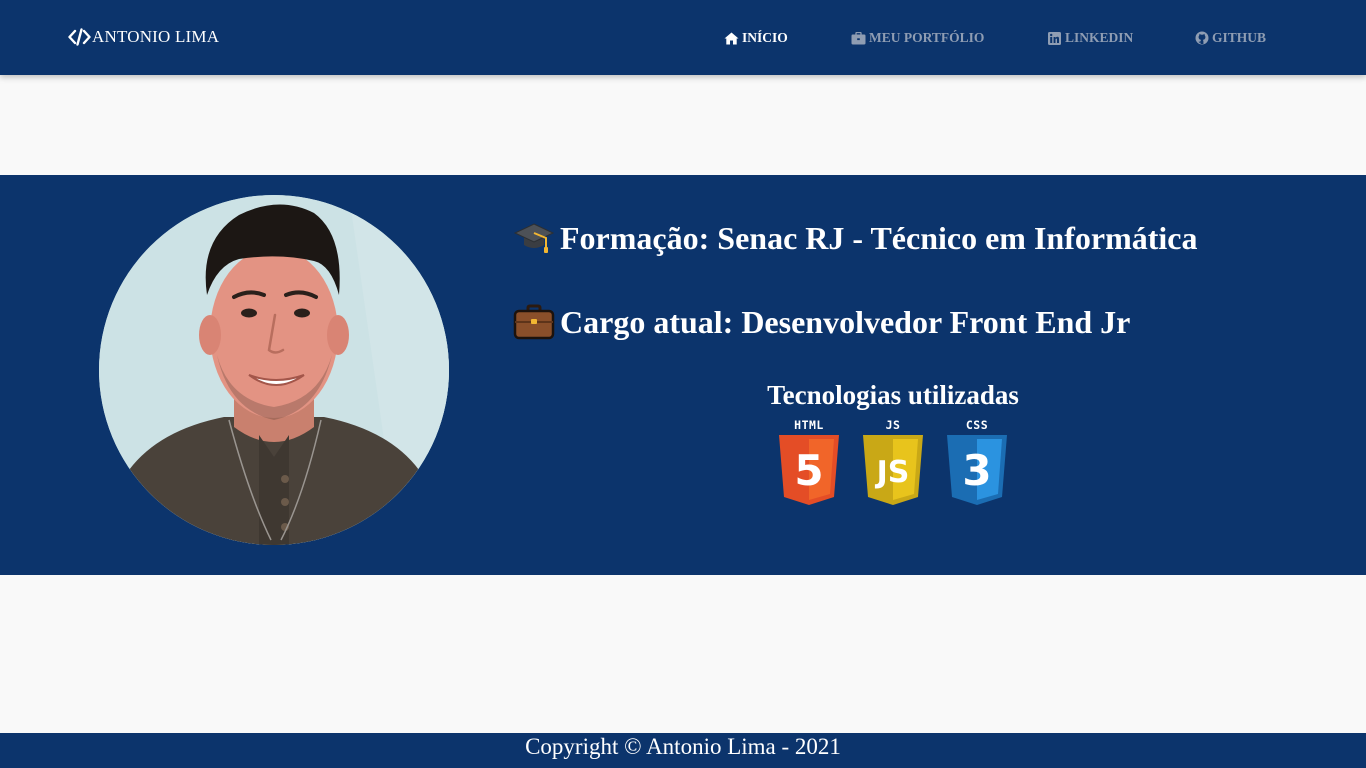 The image size is (1366, 768). I want to click on cargo-text: Cargo atual: Desenvolvedor Front End Jr, so click(845, 321).